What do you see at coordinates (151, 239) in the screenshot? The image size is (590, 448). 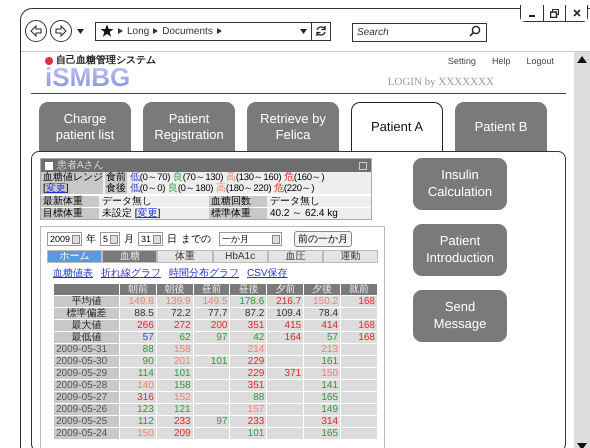 I see `day-select: 31` at bounding box center [151, 239].